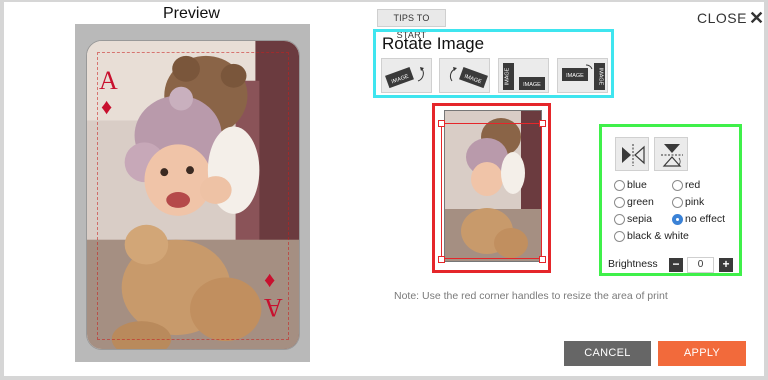  I want to click on effect-option-blue: blue, so click(630, 185).